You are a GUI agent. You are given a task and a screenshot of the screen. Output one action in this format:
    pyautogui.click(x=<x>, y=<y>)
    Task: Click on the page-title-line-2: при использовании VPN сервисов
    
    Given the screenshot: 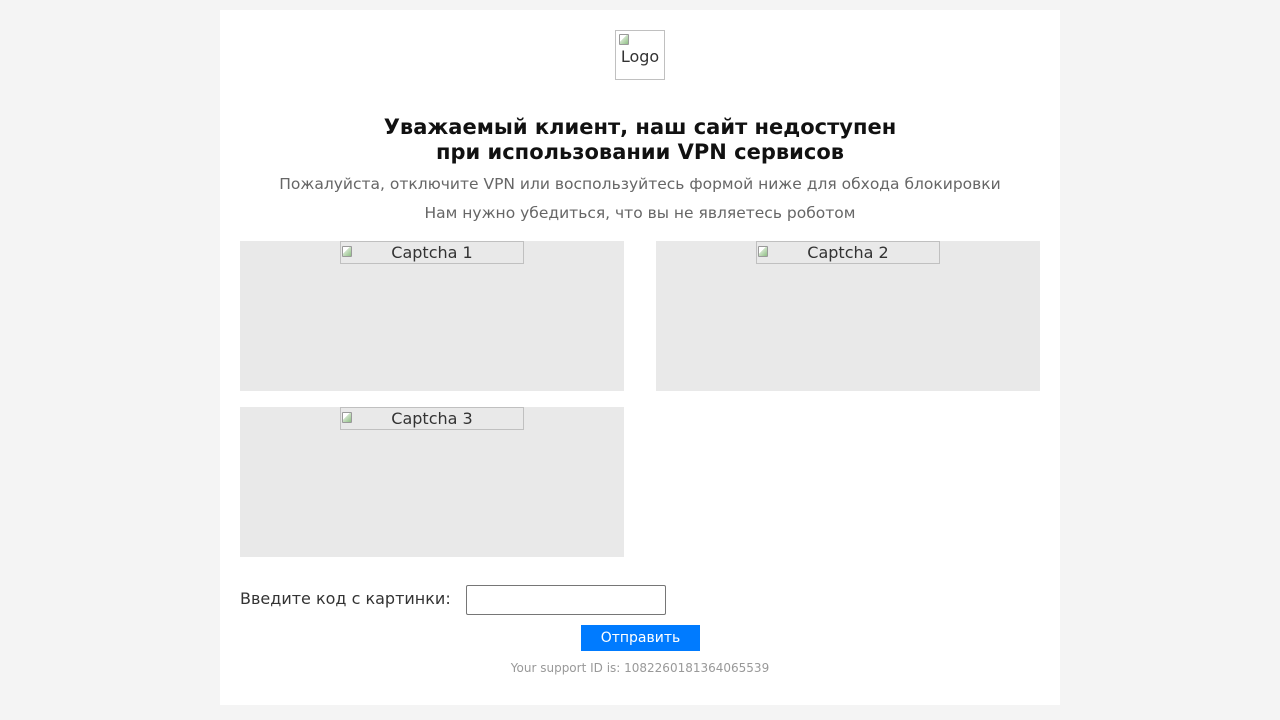 What is the action you would take?
    pyautogui.click(x=640, y=152)
    